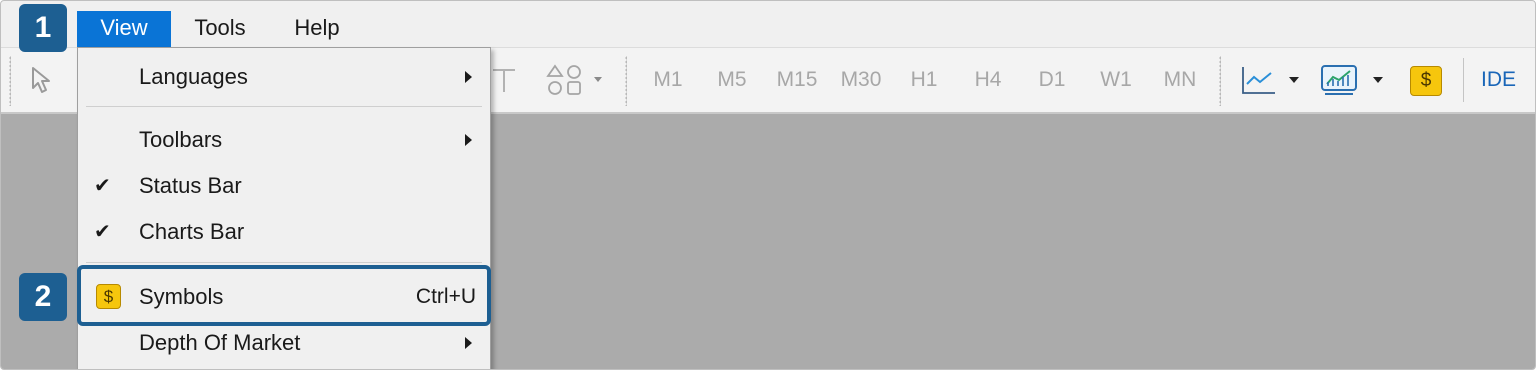 The height and width of the screenshot is (370, 1536). I want to click on menu-item-label: Charts Bar, so click(192, 231).